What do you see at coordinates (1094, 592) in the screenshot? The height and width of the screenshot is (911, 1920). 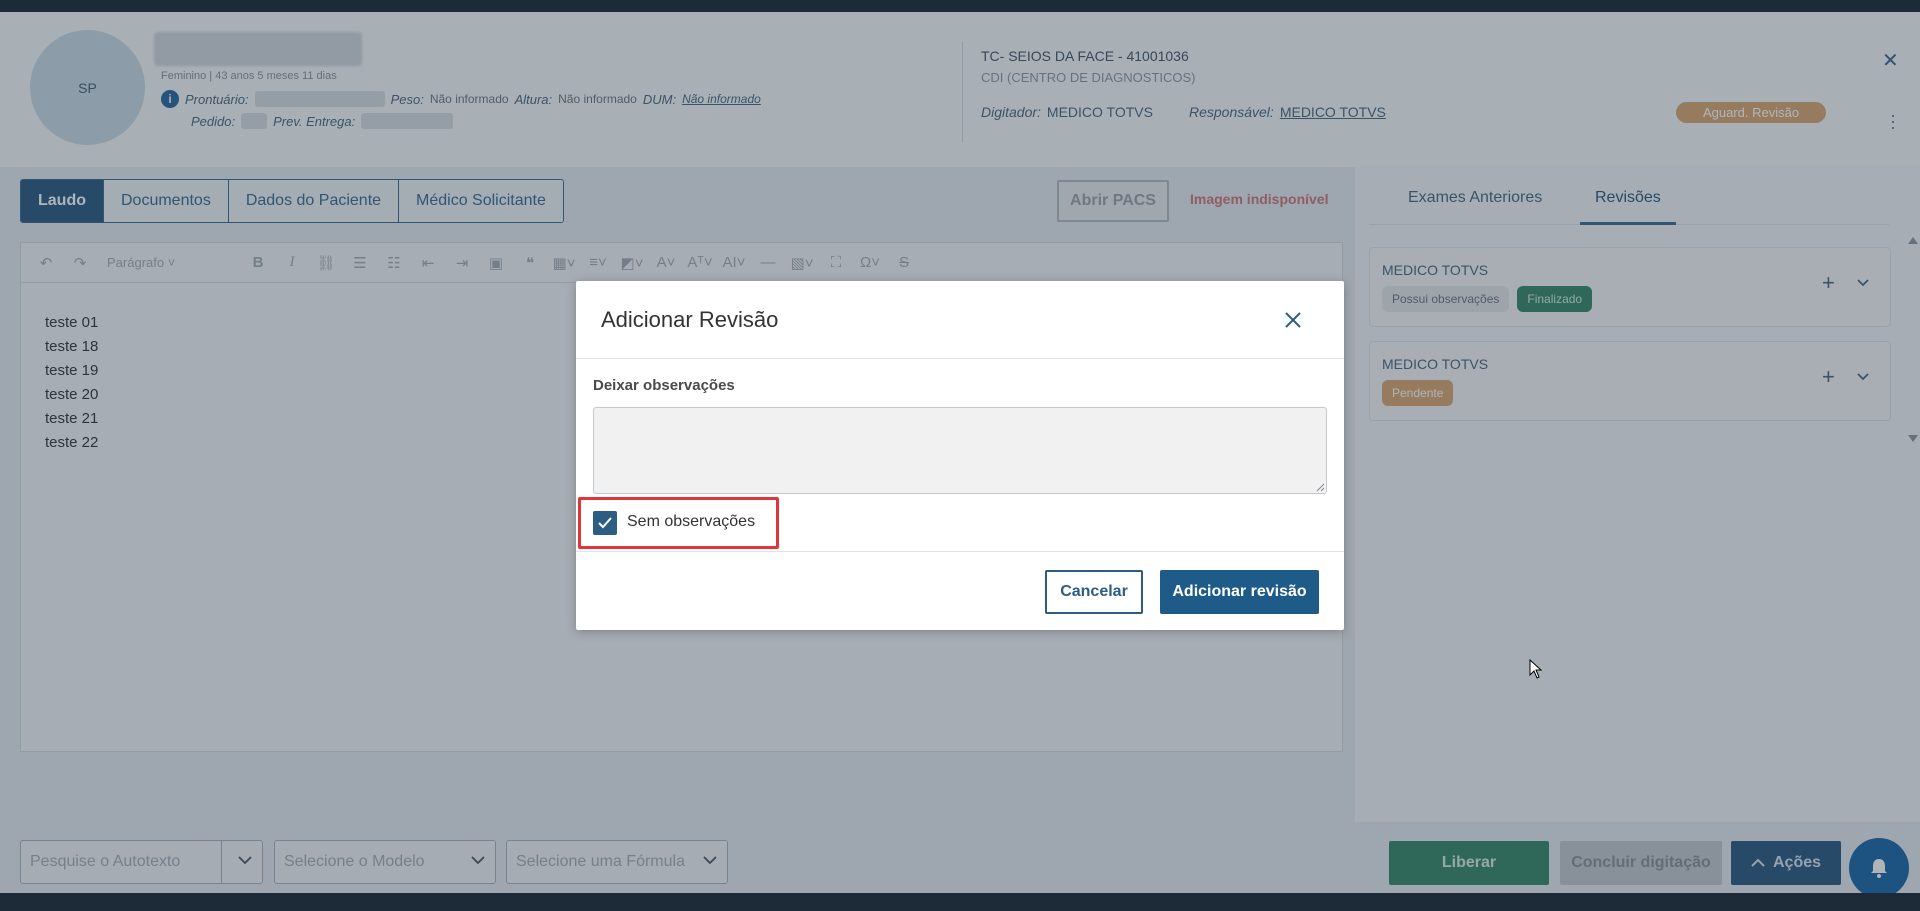 I see `cancel-button: Cancelar` at bounding box center [1094, 592].